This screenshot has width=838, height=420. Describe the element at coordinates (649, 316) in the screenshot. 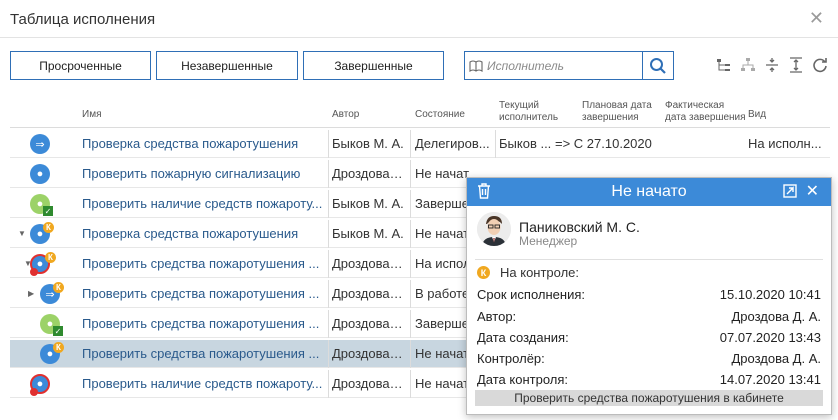

I see `author-row: Автор: Дроздова Д. А.` at that location.